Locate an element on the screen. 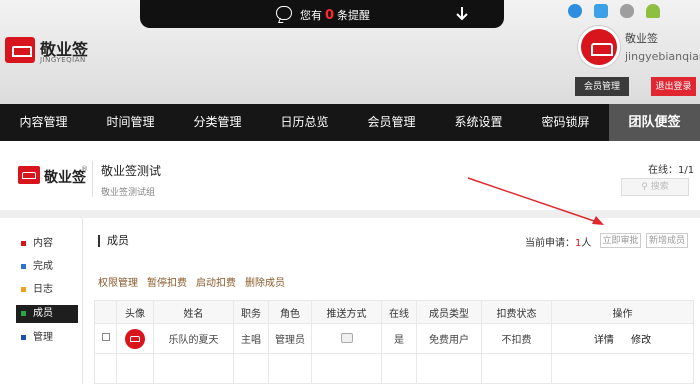 The height and width of the screenshot is (384, 700). column-header: 推送方式 is located at coordinates (346, 312).